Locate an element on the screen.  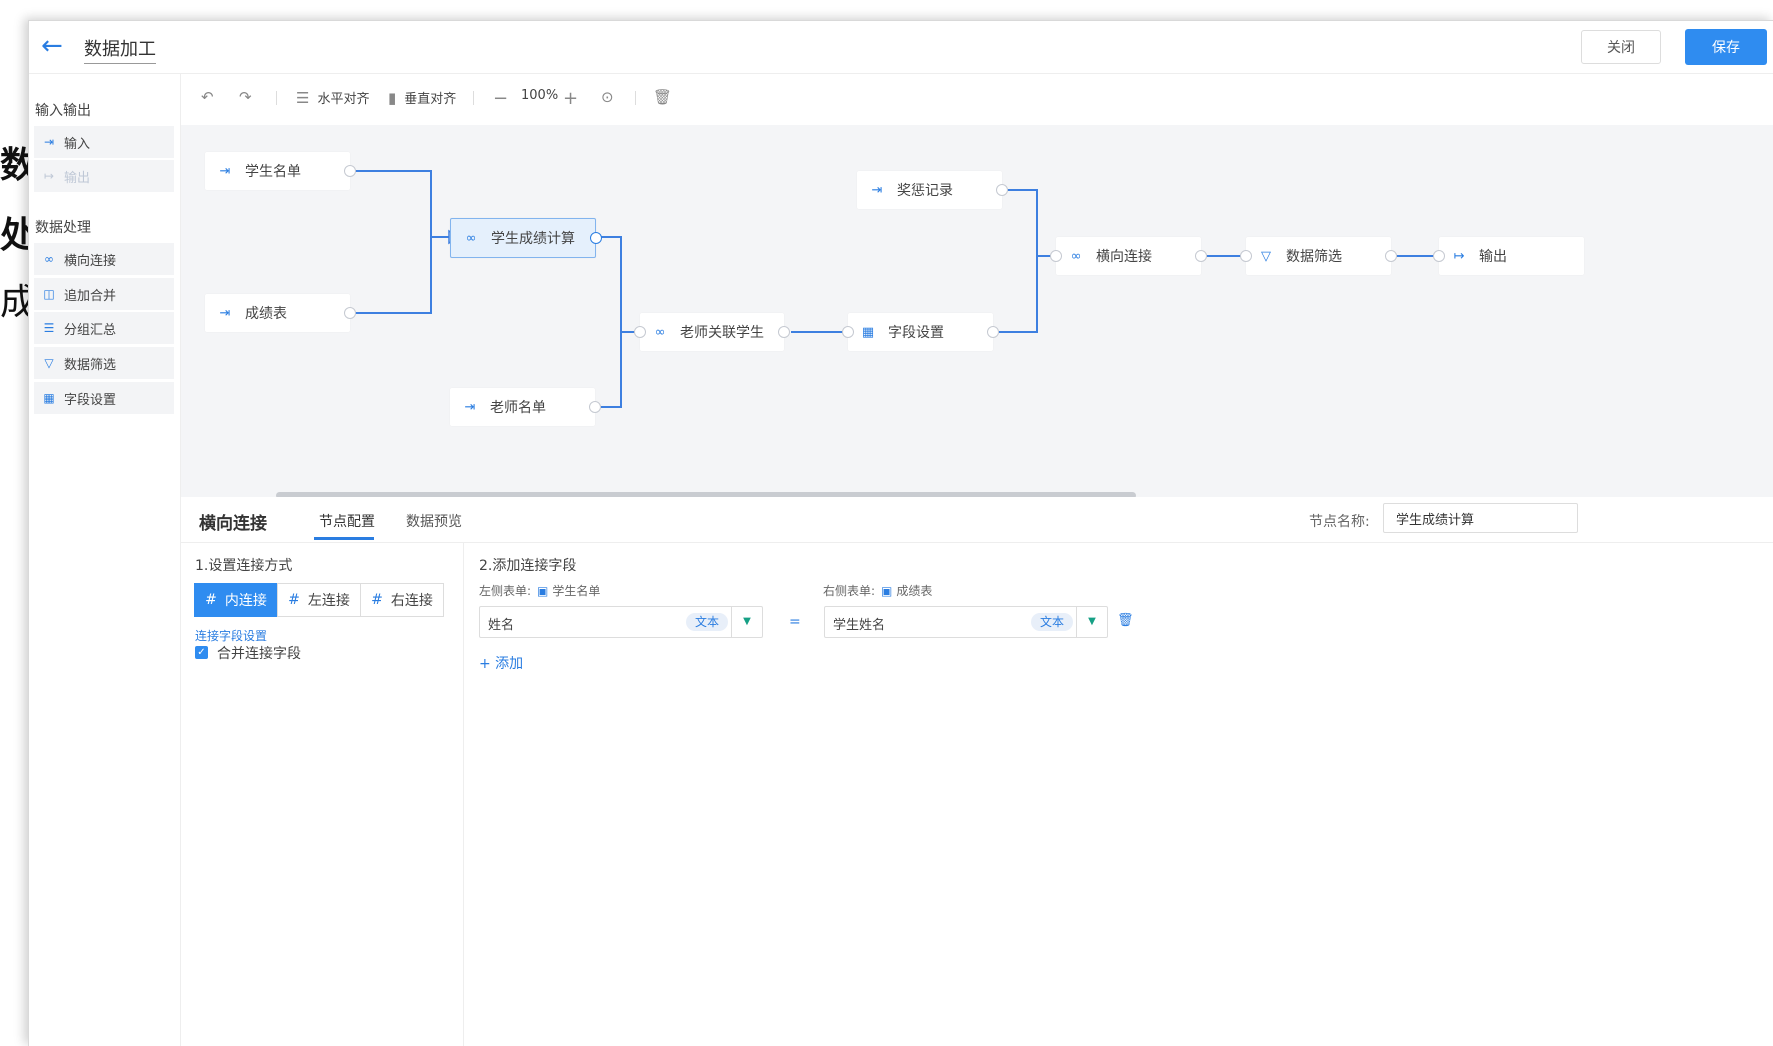
node-label: 学生成绩计算 is located at coordinates (533, 239).